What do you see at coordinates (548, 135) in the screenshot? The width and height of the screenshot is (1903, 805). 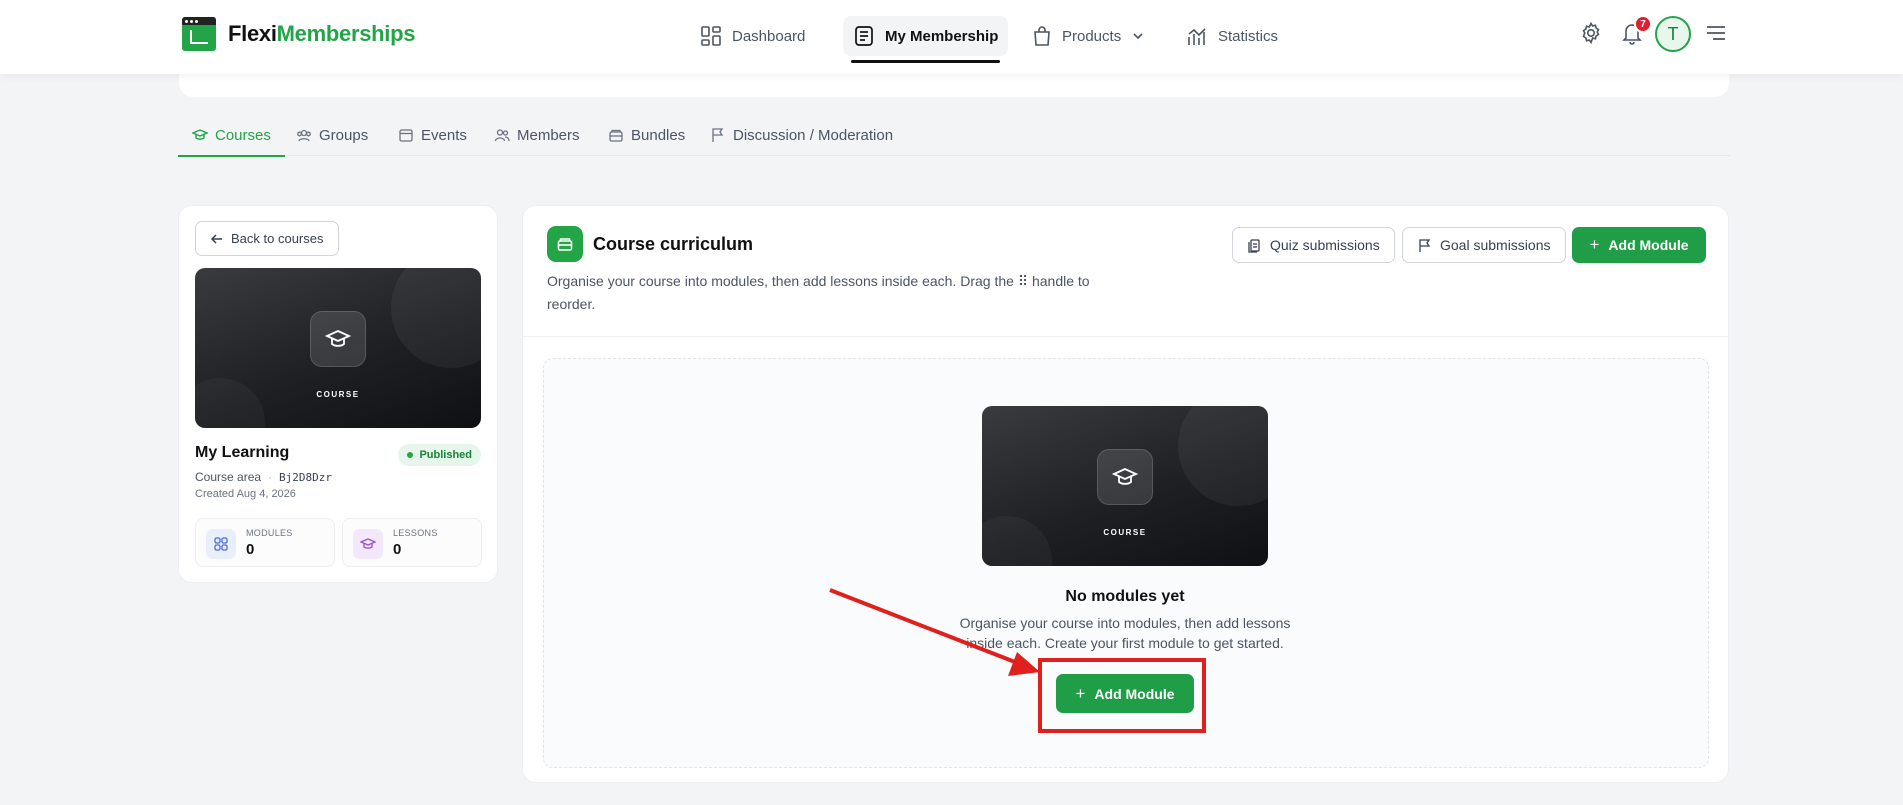 I see `tab-members-label: Members` at bounding box center [548, 135].